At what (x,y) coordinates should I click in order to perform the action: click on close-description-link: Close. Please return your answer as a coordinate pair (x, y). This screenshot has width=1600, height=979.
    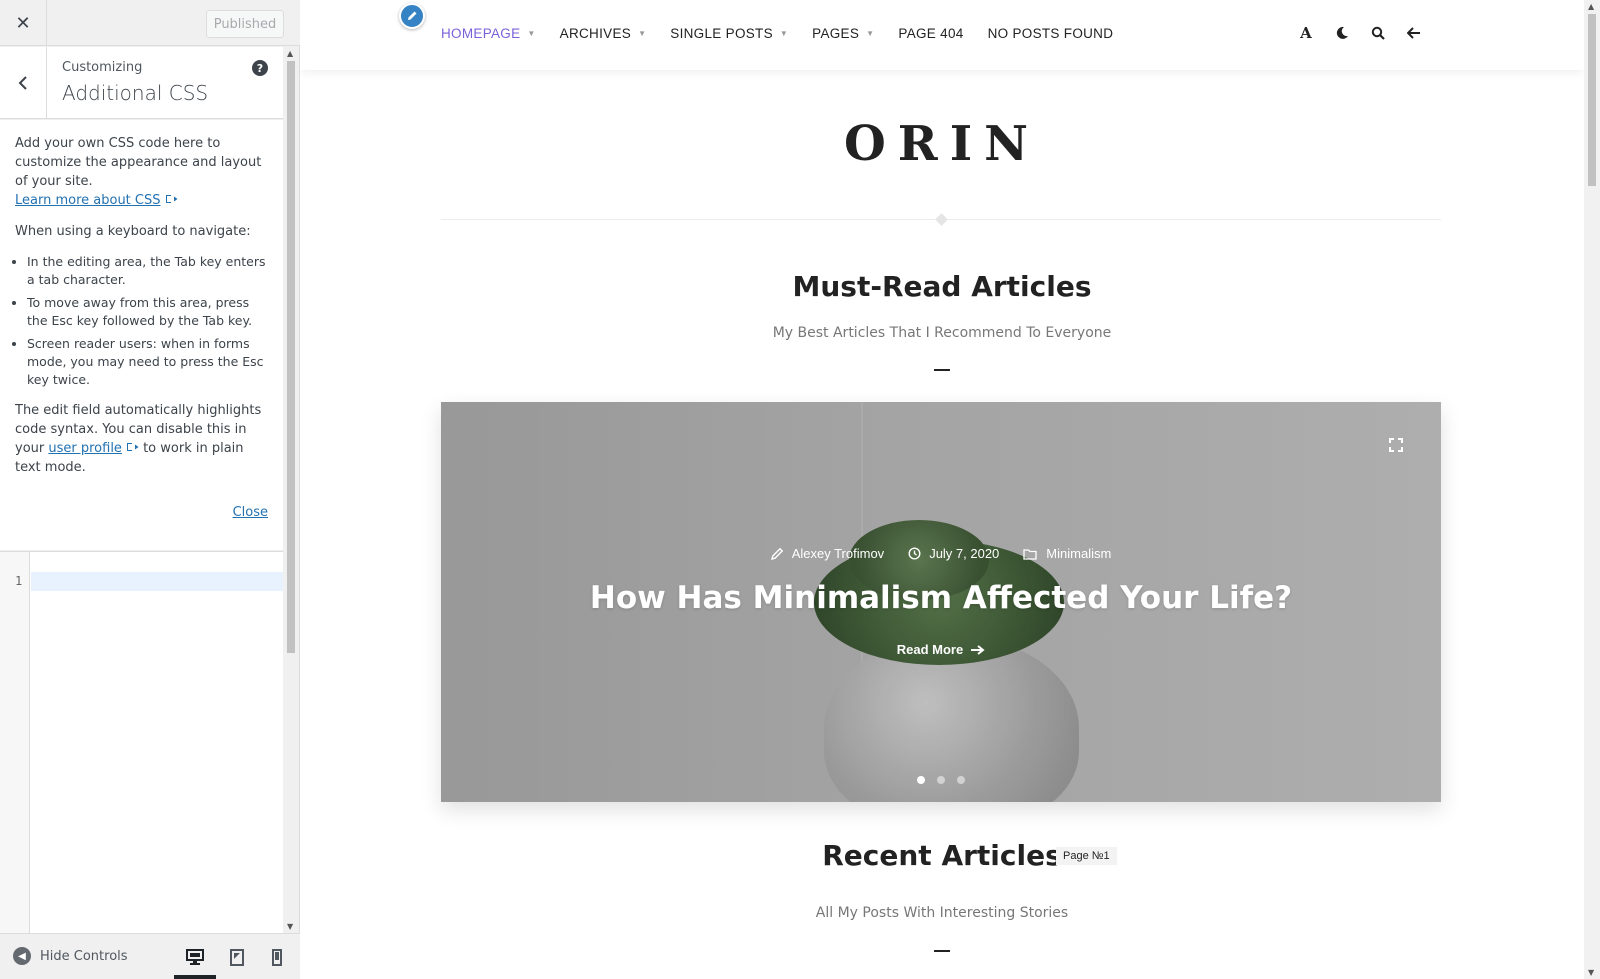
    Looking at the image, I should click on (250, 512).